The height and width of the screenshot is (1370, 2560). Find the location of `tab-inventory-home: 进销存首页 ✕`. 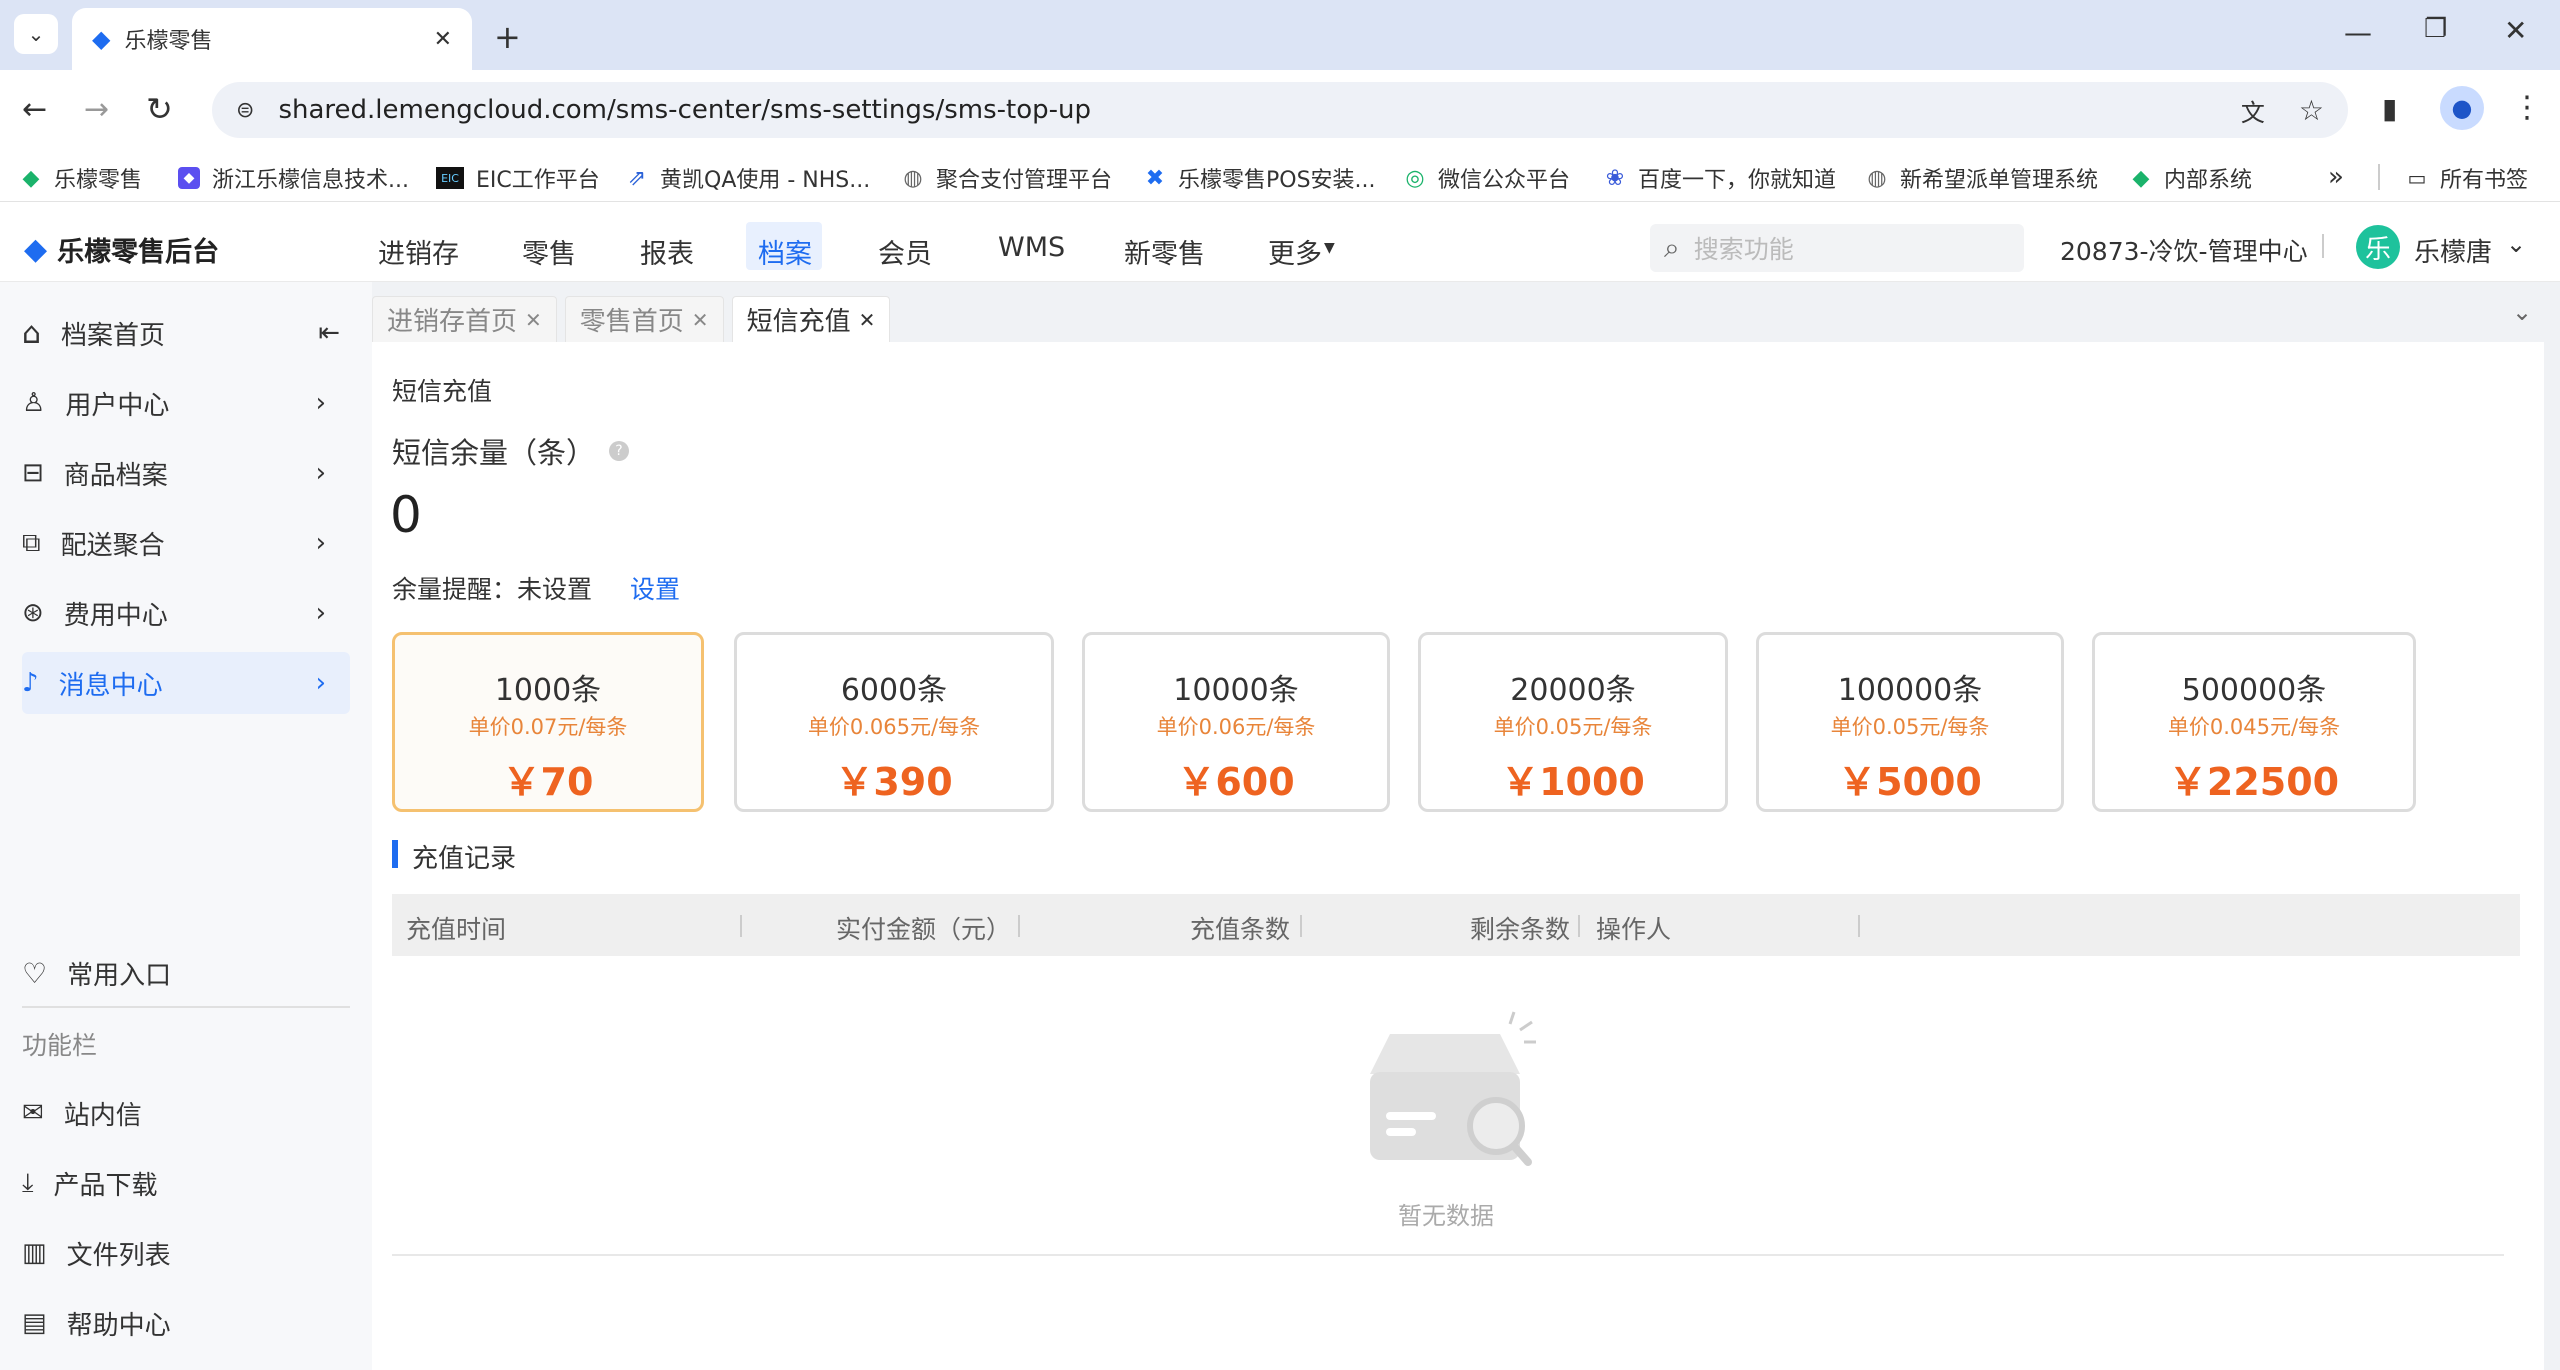

tab-inventory-home: 进销存首页 ✕ is located at coordinates (464, 319).